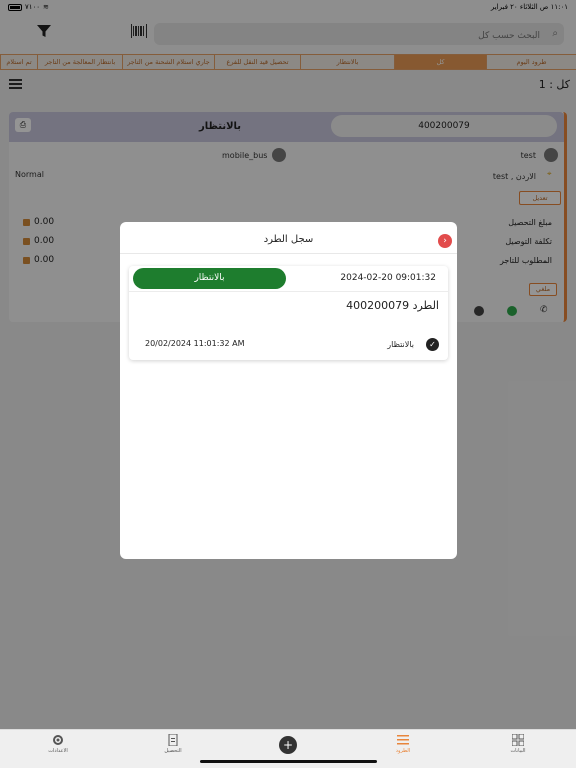 This screenshot has height=768, width=576. I want to click on nav-item-collection: التحصيل, so click(173, 744).